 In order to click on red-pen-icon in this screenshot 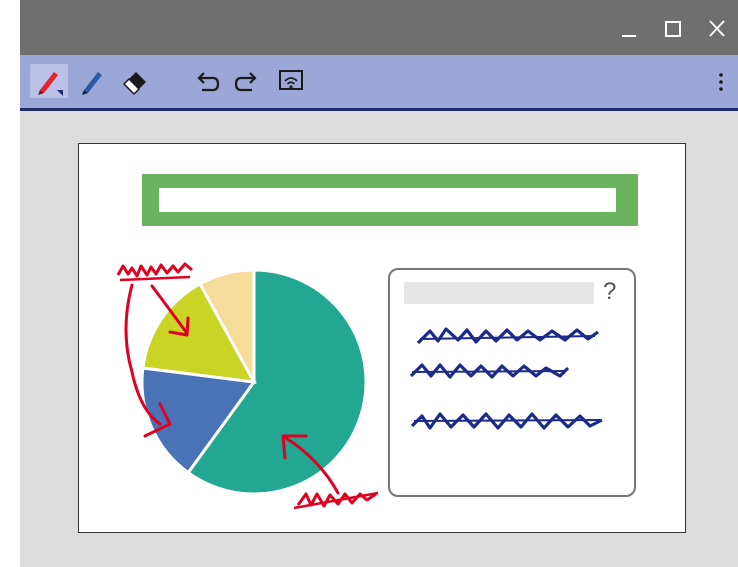, I will do `click(50, 84)`.